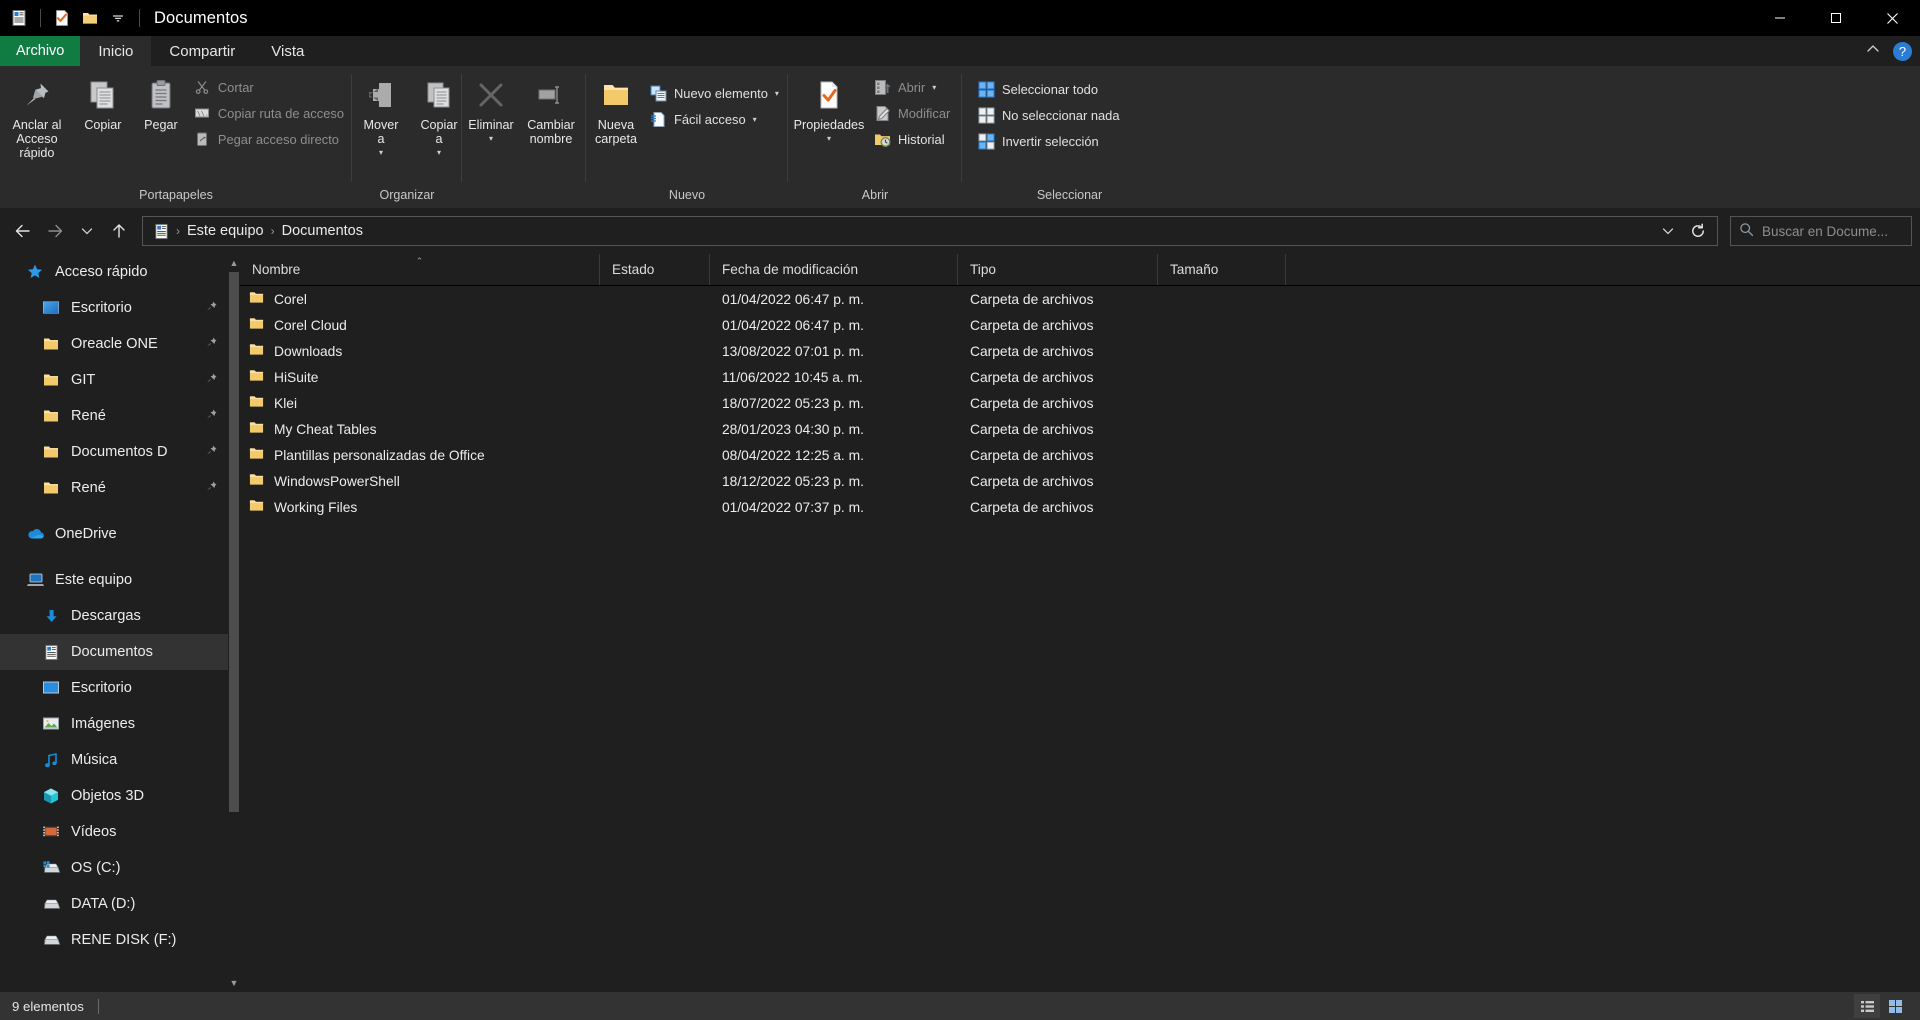 Image resolution: width=1920 pixels, height=1020 pixels. Describe the element at coordinates (115, 580) in the screenshot. I see `sidebar-item-este-equipo: Este equipo` at that location.